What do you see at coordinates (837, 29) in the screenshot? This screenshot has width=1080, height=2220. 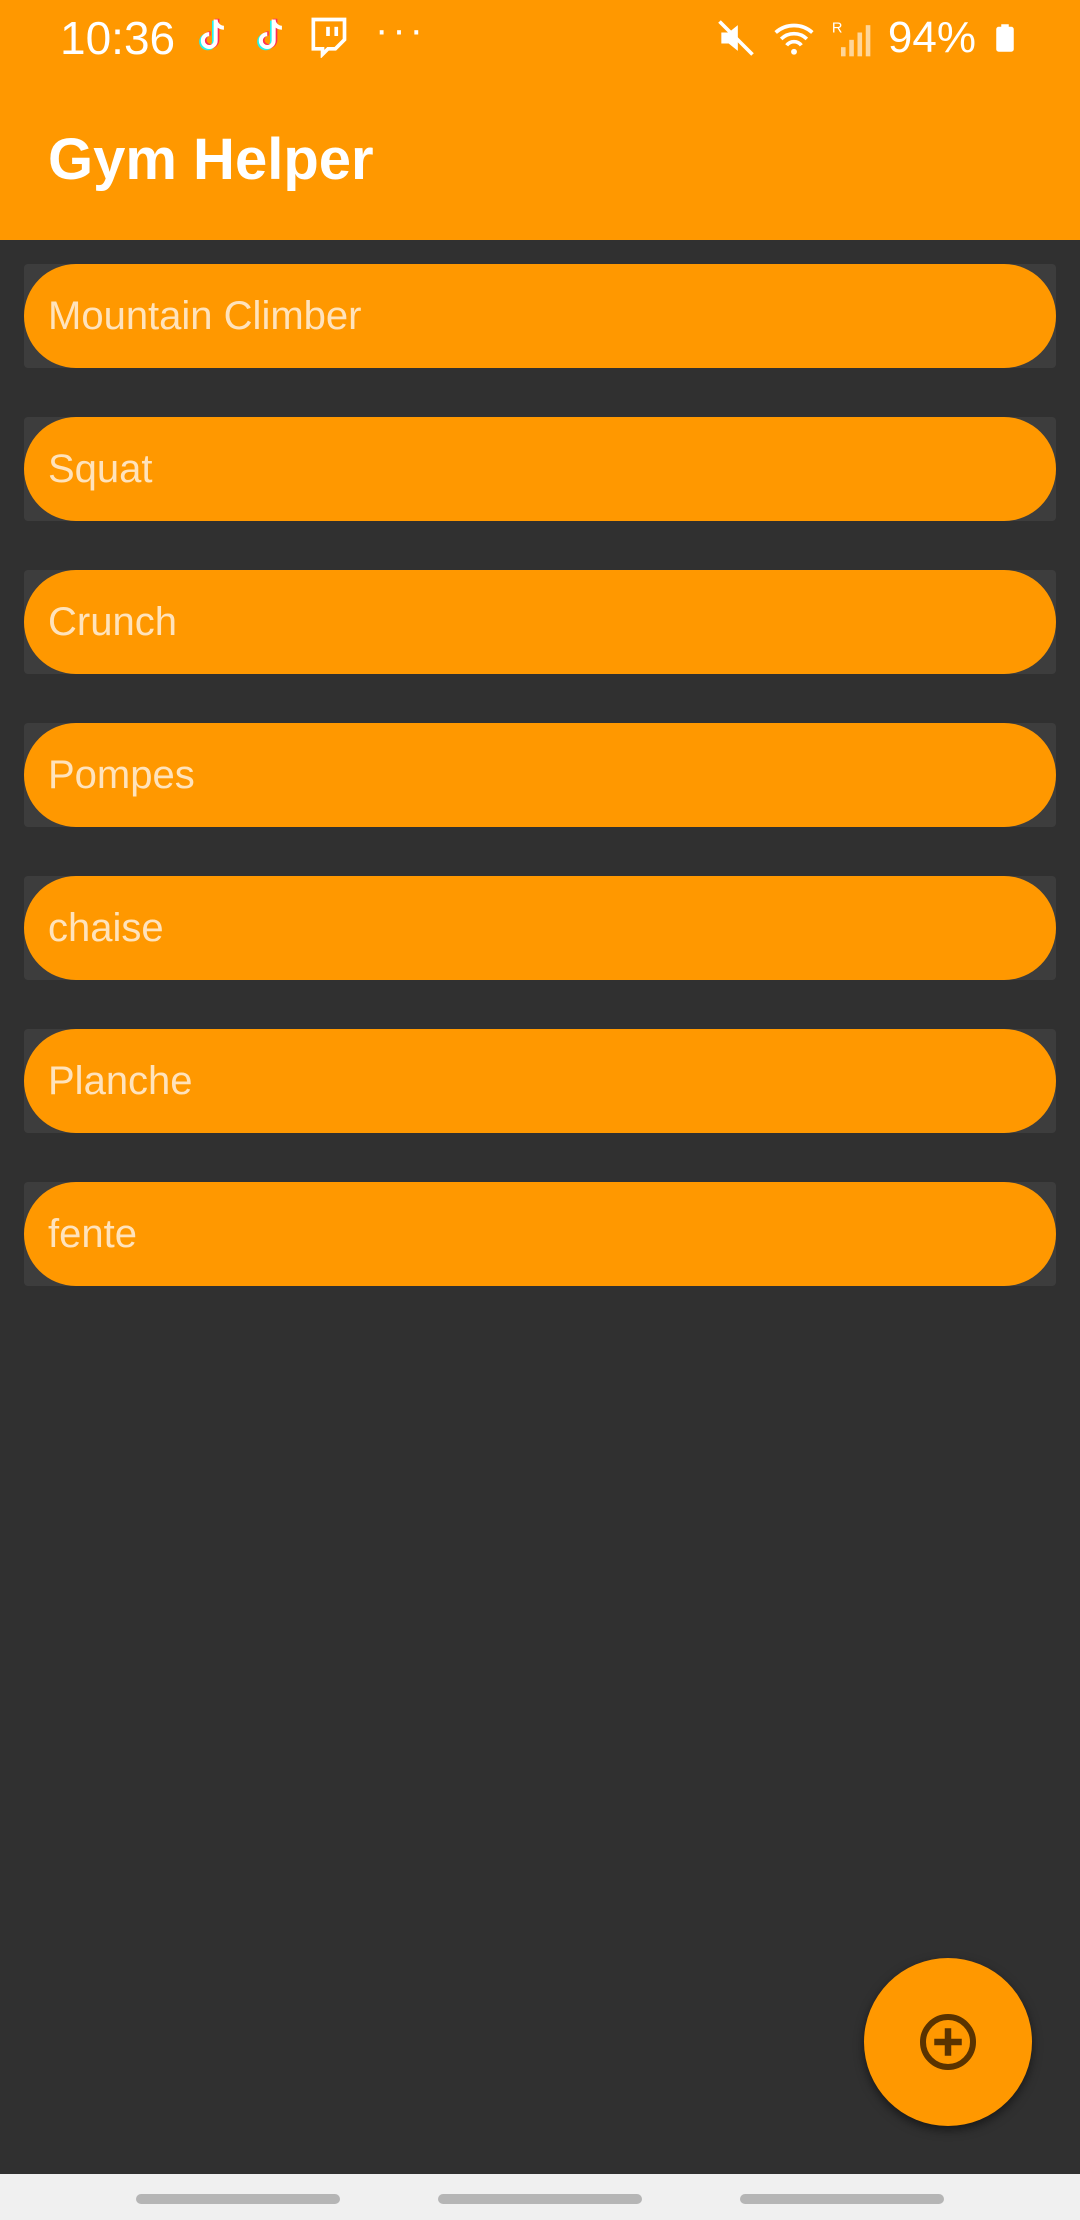 I see `svg-text: R` at bounding box center [837, 29].